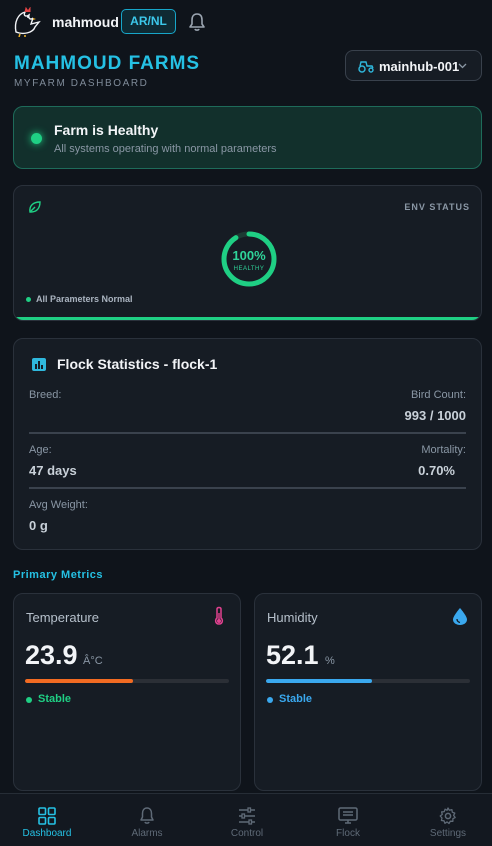 The width and height of the screenshot is (492, 846). Describe the element at coordinates (292, 655) in the screenshot. I see `humidity-value: 52.1` at that location.